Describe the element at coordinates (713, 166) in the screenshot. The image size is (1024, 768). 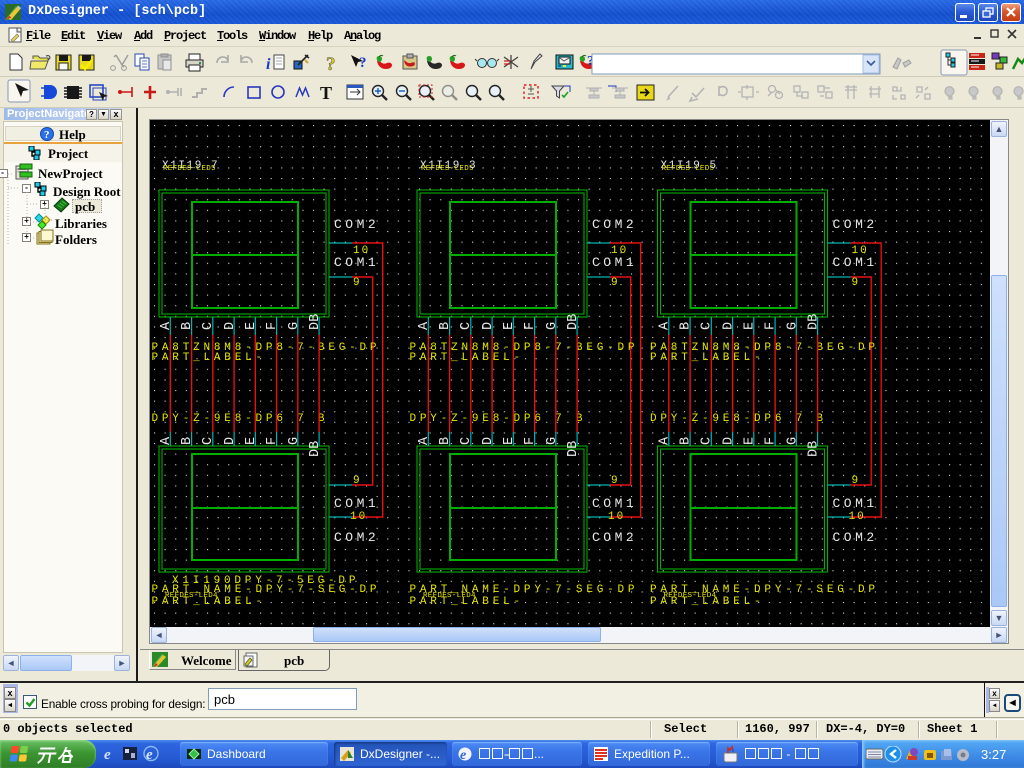
I see `svg-text: 5` at that location.